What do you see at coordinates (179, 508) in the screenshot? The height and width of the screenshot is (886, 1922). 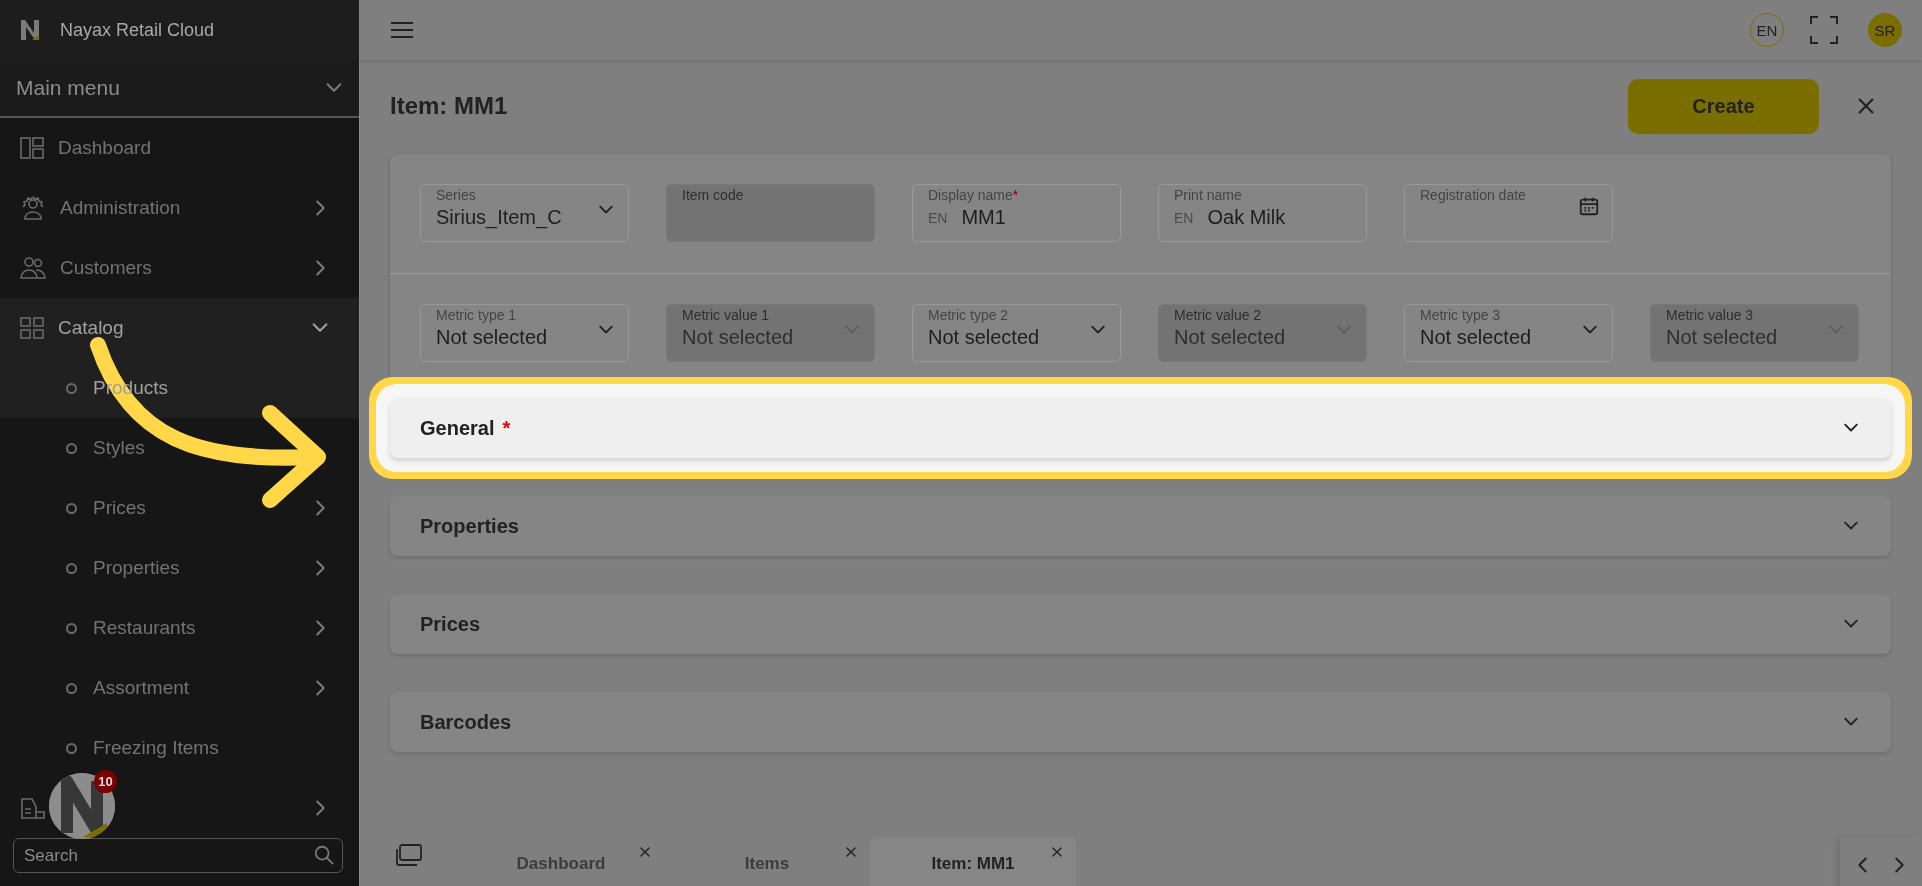 I see `sidebar-item: Prices` at bounding box center [179, 508].